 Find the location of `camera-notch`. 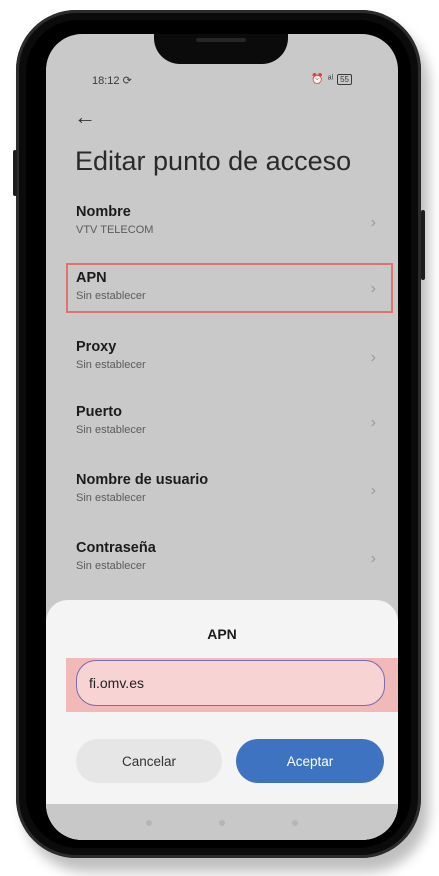

camera-notch is located at coordinates (221, 49).